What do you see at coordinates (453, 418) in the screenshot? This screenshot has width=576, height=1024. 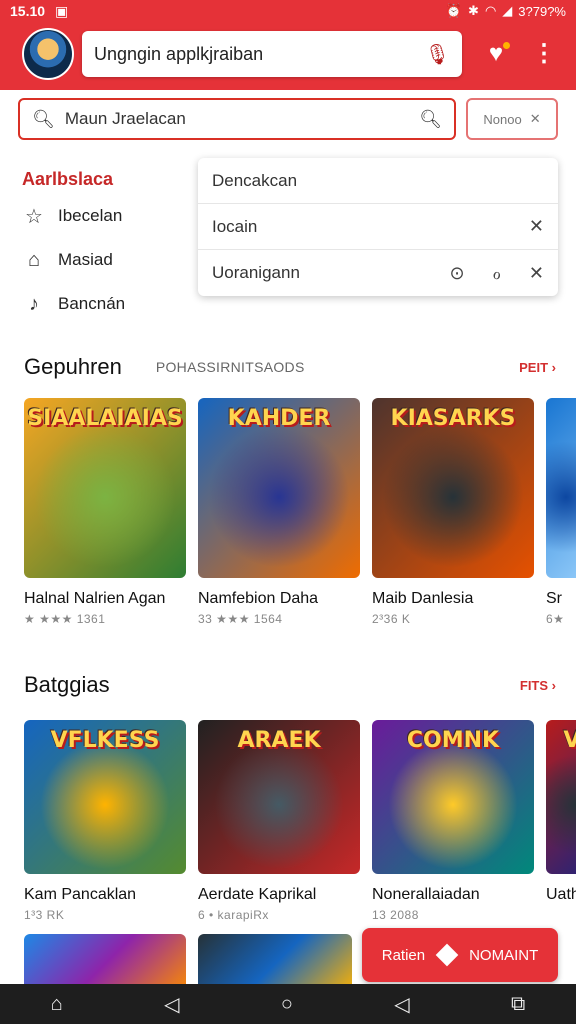 I see `game-card-logo: KIASARKS` at bounding box center [453, 418].